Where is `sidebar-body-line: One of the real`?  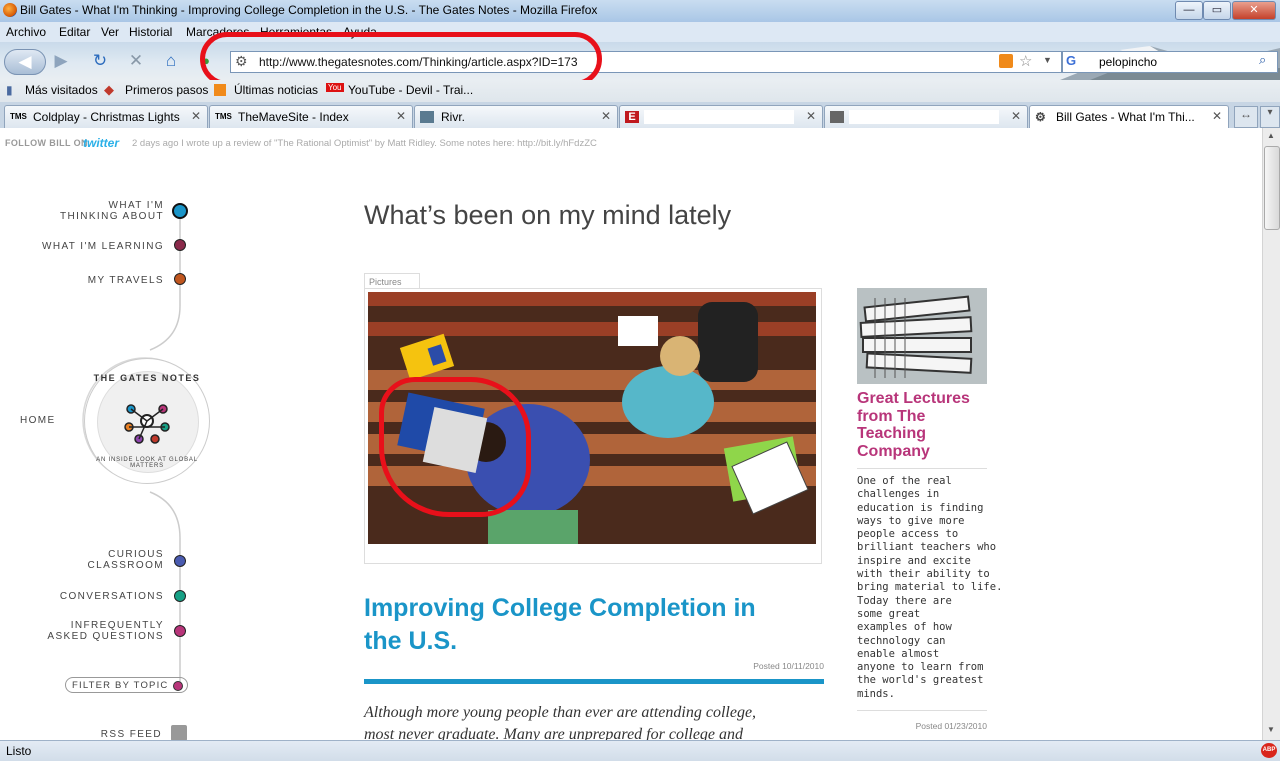 sidebar-body-line: One of the real is located at coordinates (904, 481).